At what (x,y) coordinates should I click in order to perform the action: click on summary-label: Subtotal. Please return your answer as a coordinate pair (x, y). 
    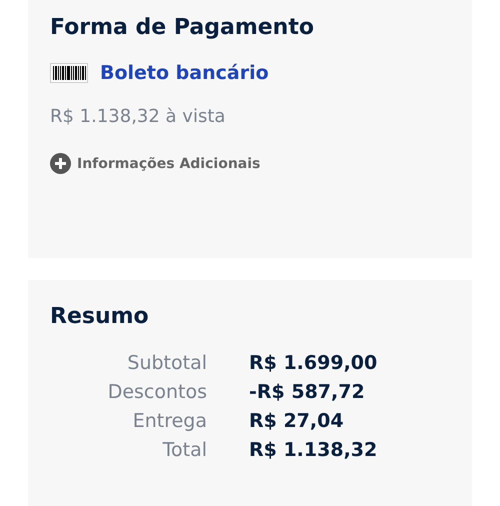
    Looking at the image, I should click on (166, 363).